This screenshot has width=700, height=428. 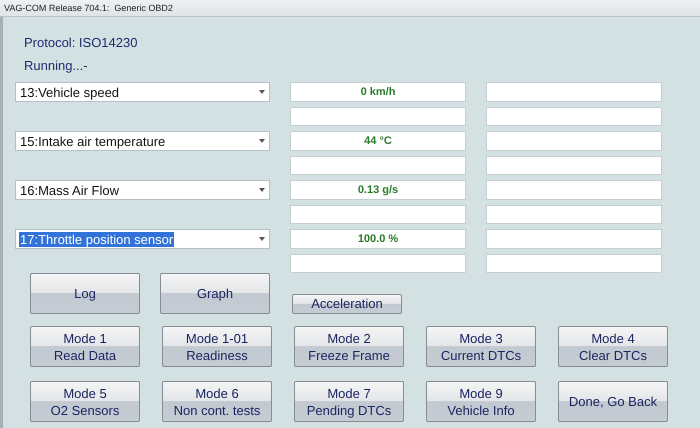 I want to click on mode-button: Mode 6 Non cont. tests, so click(x=217, y=401).